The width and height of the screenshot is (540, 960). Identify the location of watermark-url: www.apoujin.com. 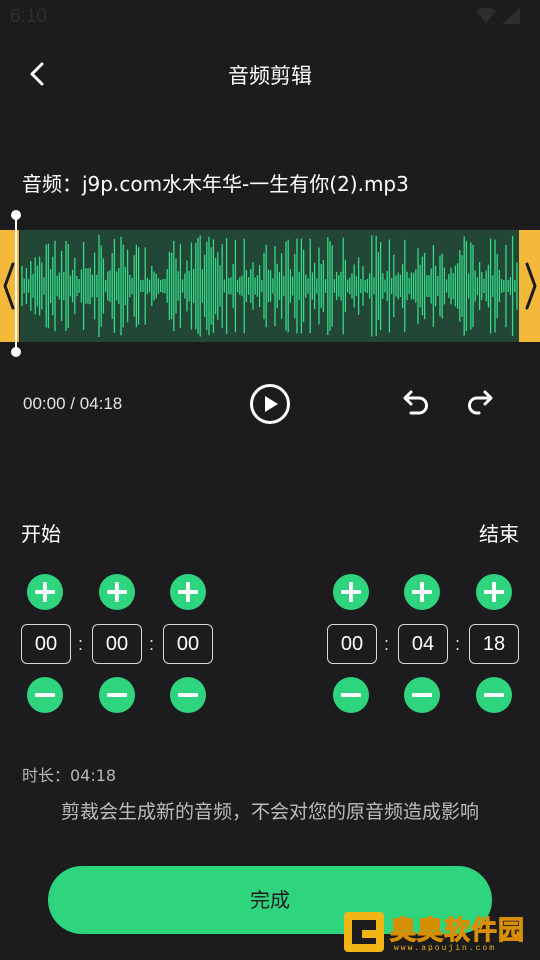
(445, 948).